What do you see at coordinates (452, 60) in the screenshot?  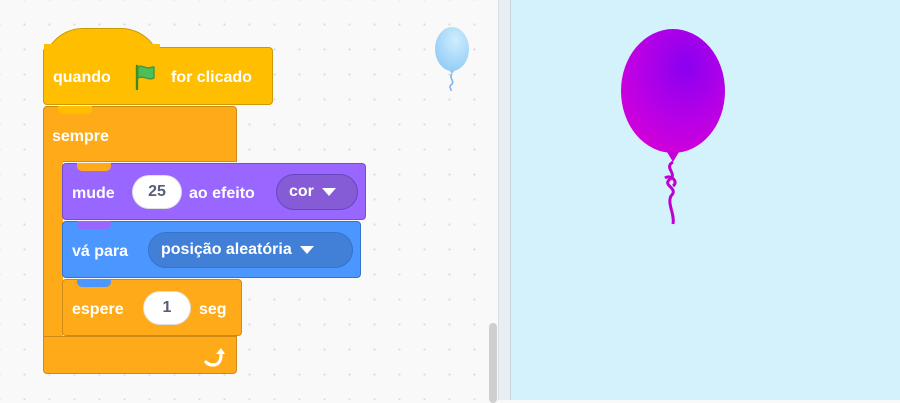 I see `sprite-thumbnail-balloon-icon` at bounding box center [452, 60].